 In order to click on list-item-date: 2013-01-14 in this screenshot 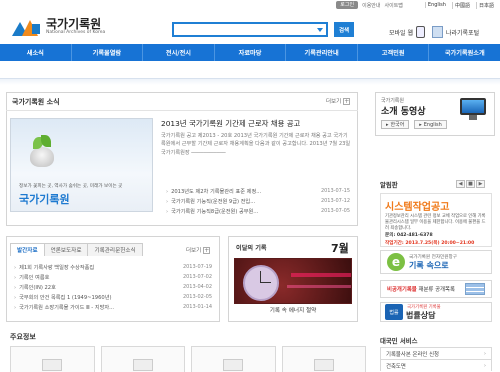, I will do `click(197, 307)`.